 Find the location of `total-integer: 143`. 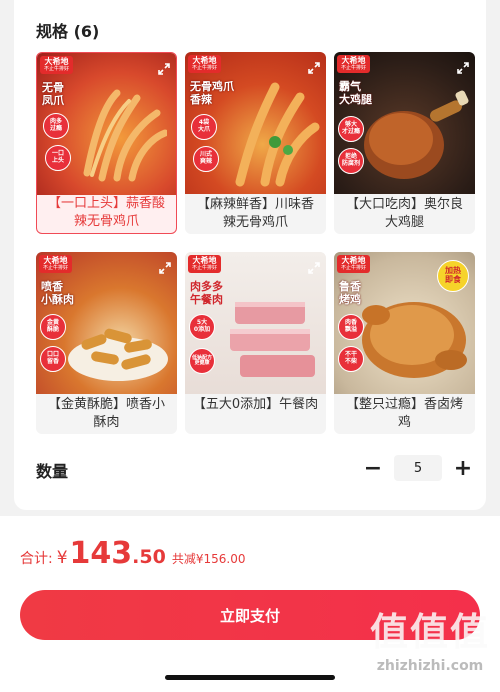

total-integer: 143 is located at coordinates (101, 553).